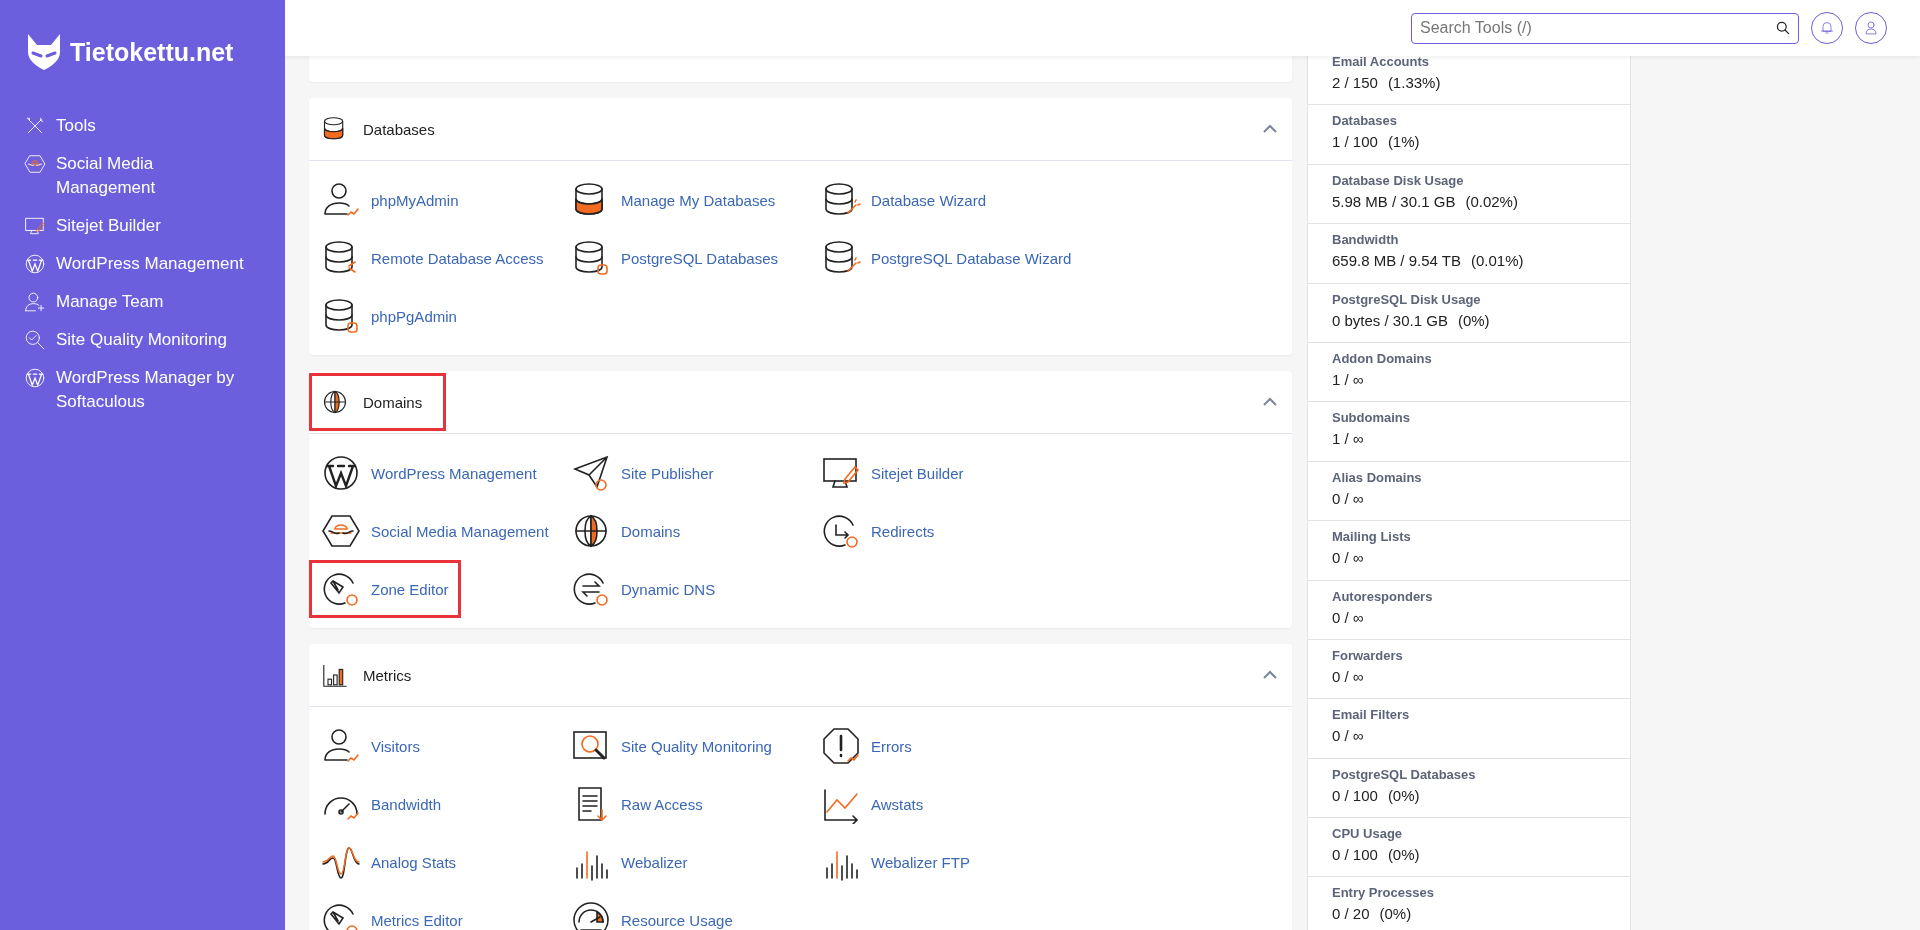 This screenshot has height=930, width=1920. What do you see at coordinates (591, 473) in the screenshot?
I see `paper-plane-icon` at bounding box center [591, 473].